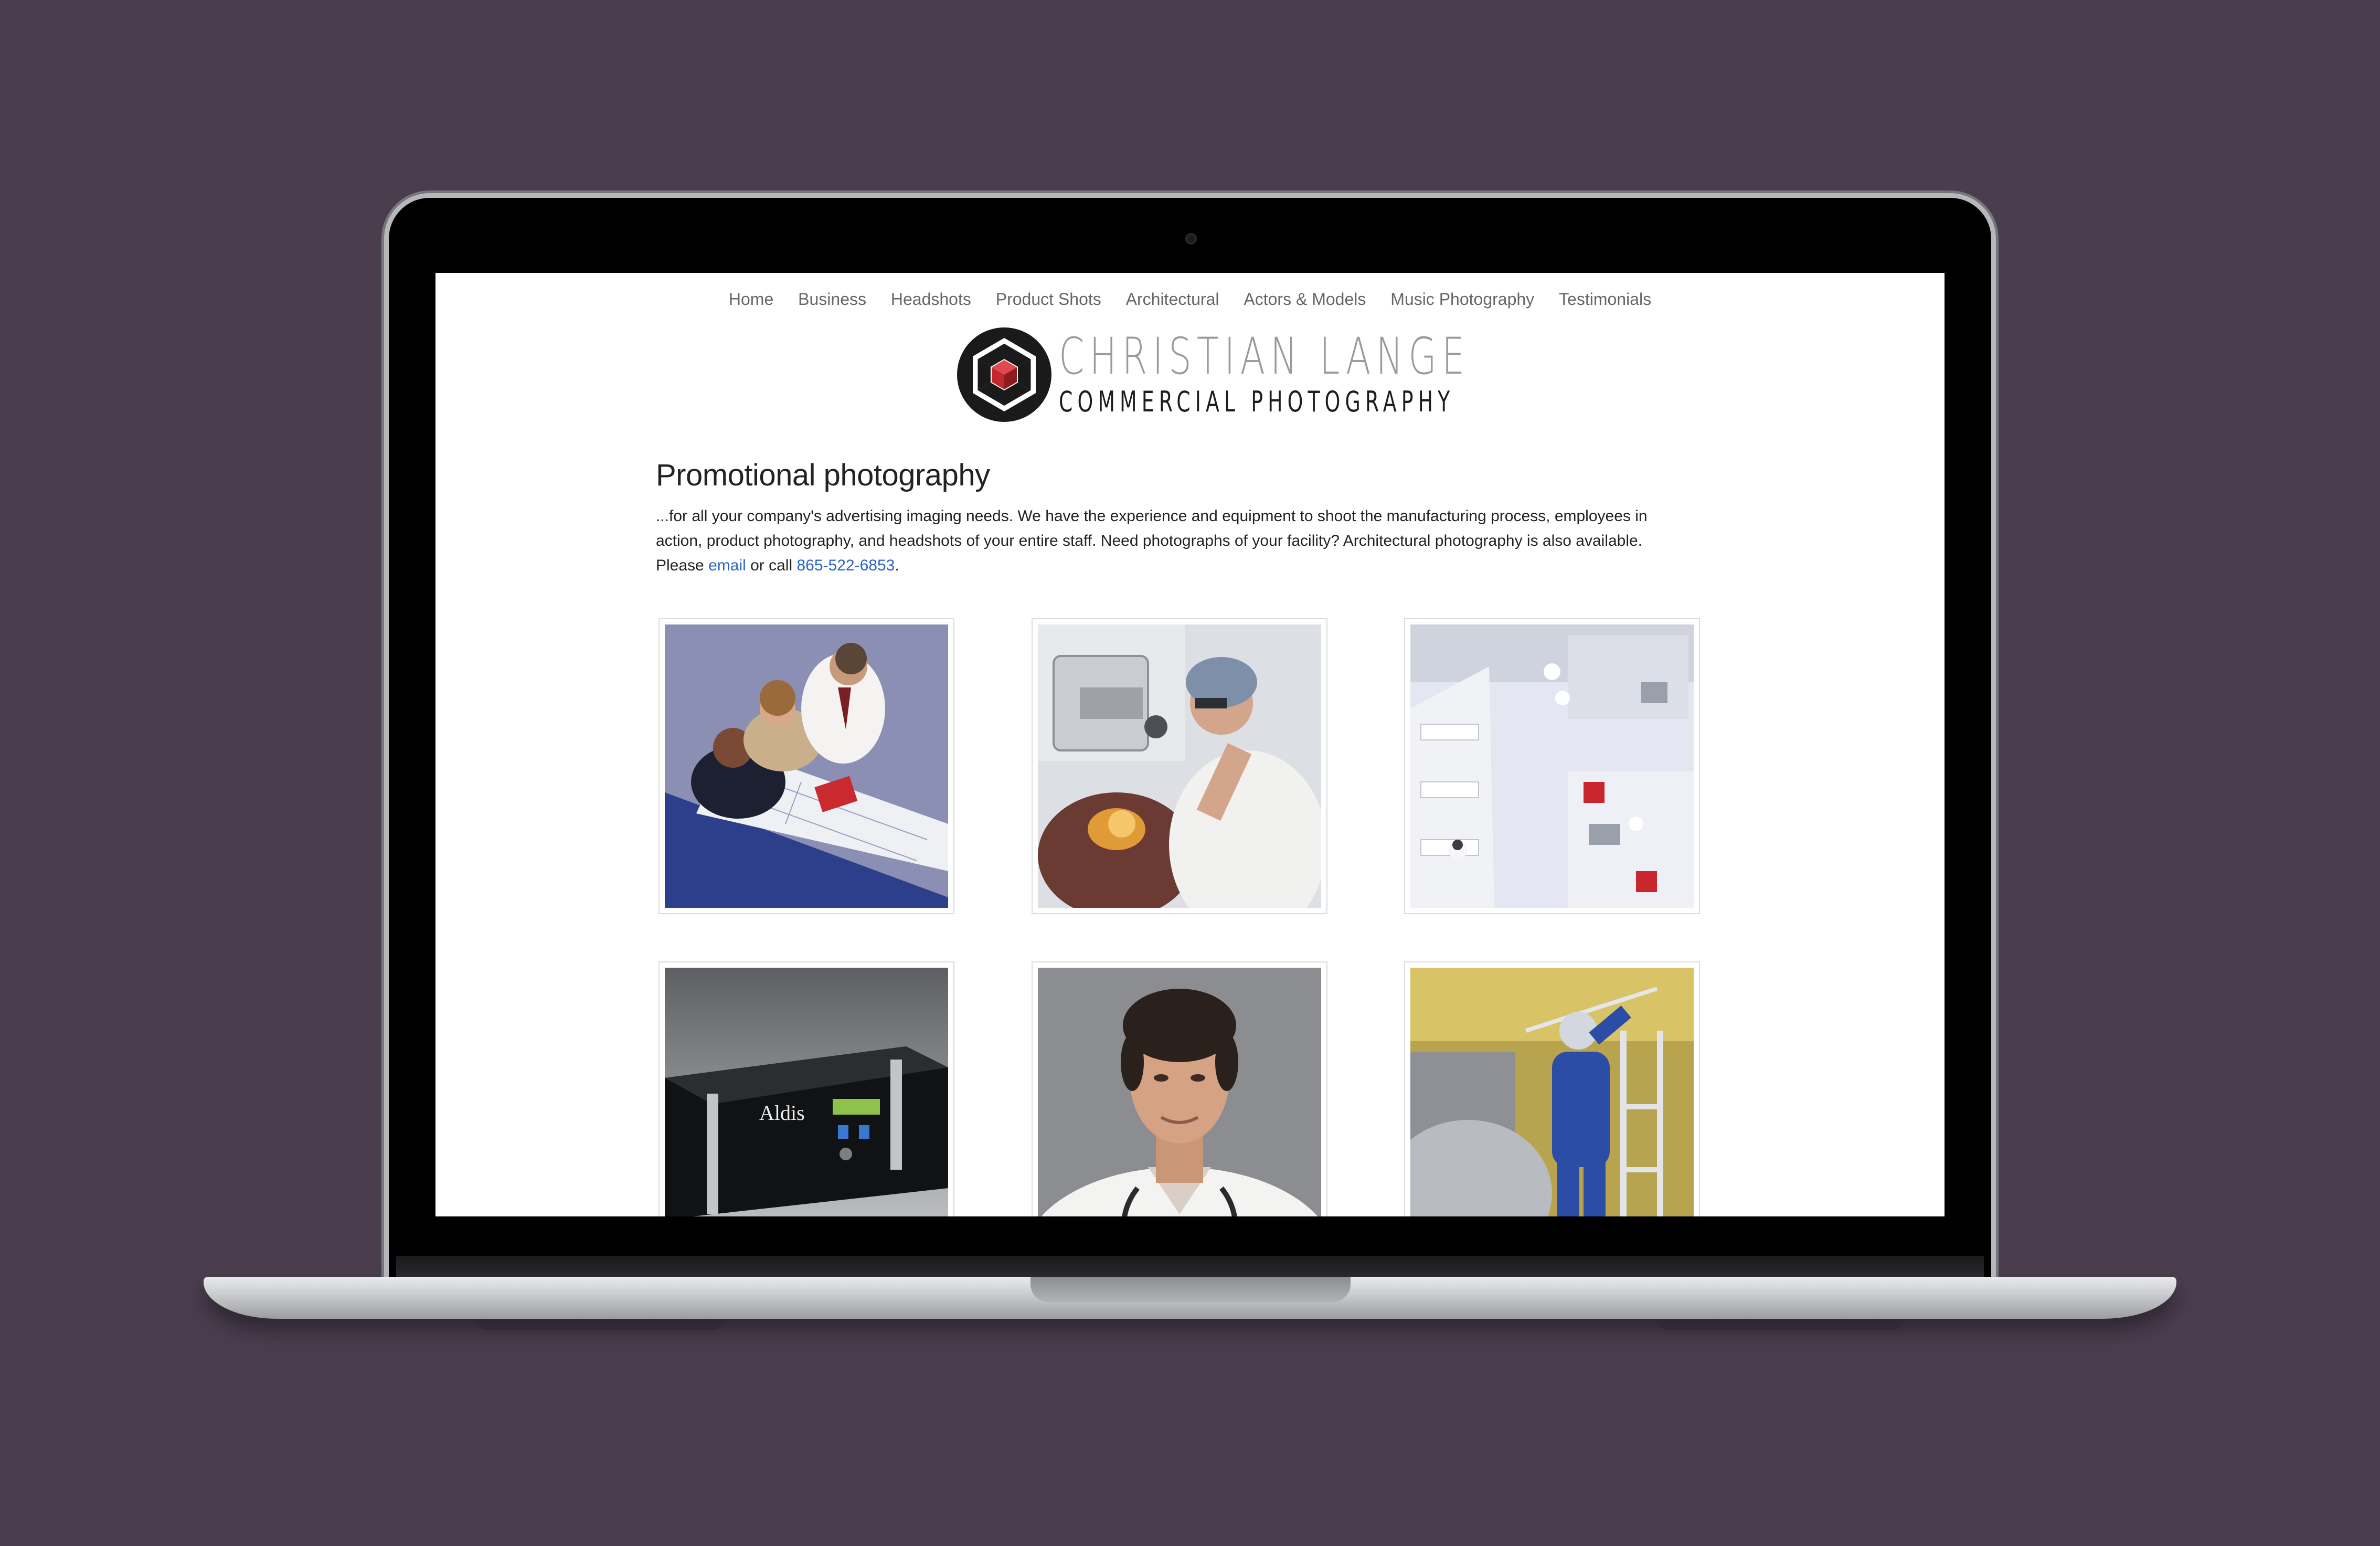 This screenshot has width=2380, height=1546. What do you see at coordinates (751, 299) in the screenshot?
I see `nav-home: Home` at bounding box center [751, 299].